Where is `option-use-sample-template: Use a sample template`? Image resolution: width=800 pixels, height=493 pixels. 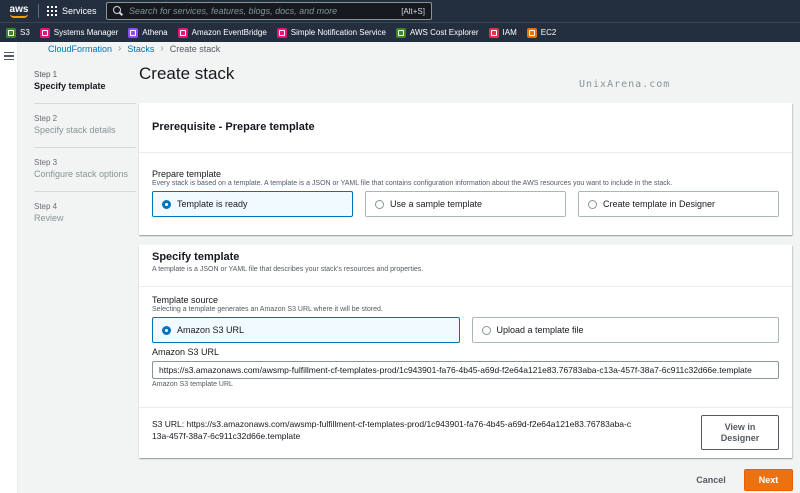 option-use-sample-template: Use a sample template is located at coordinates (465, 204).